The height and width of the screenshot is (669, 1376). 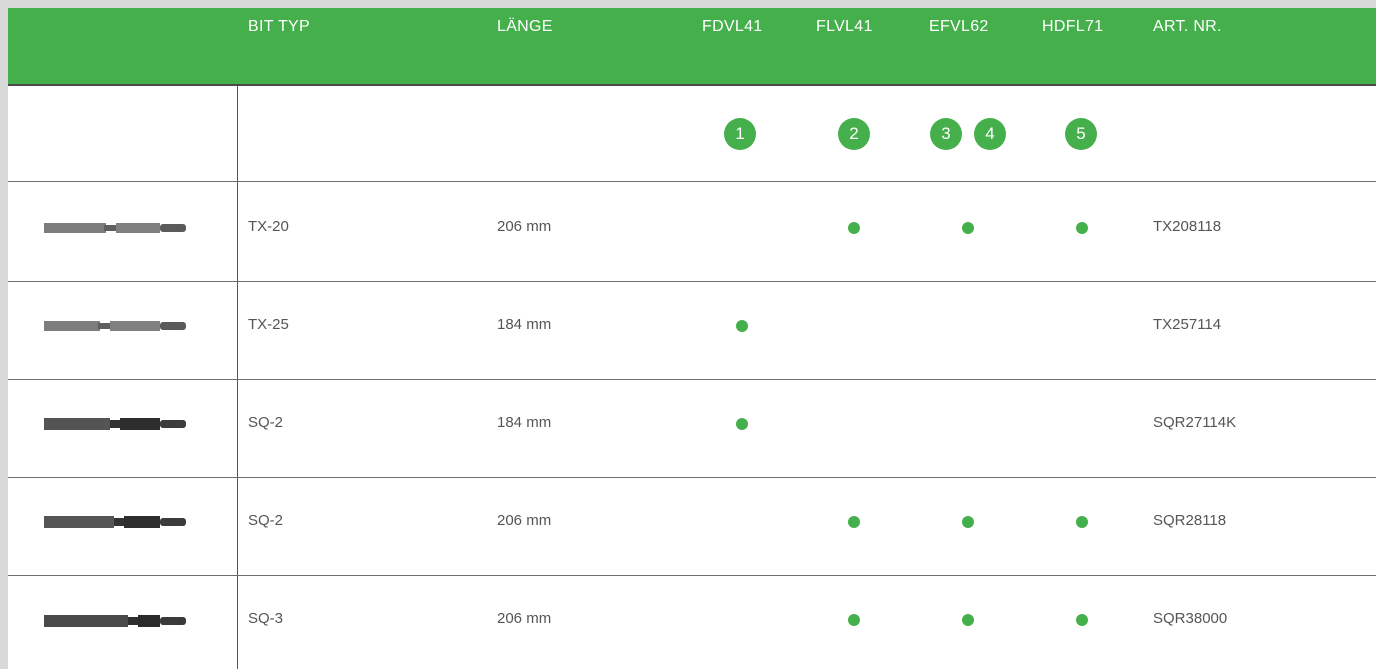 I want to click on row1-flvl41-dot, so click(x=854, y=228).